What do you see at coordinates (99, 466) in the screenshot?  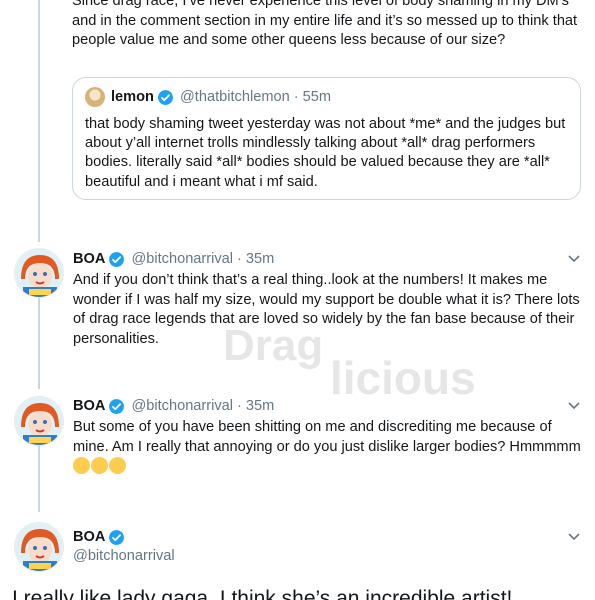 I see `hugging-face-emoji-icon` at bounding box center [99, 466].